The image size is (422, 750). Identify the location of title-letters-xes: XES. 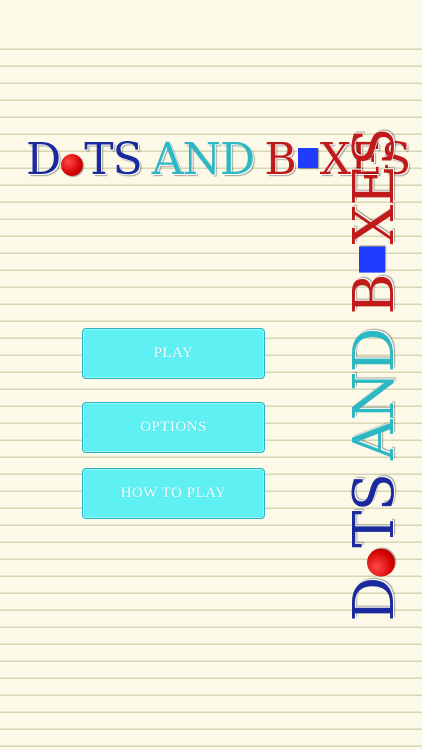
(374, 186).